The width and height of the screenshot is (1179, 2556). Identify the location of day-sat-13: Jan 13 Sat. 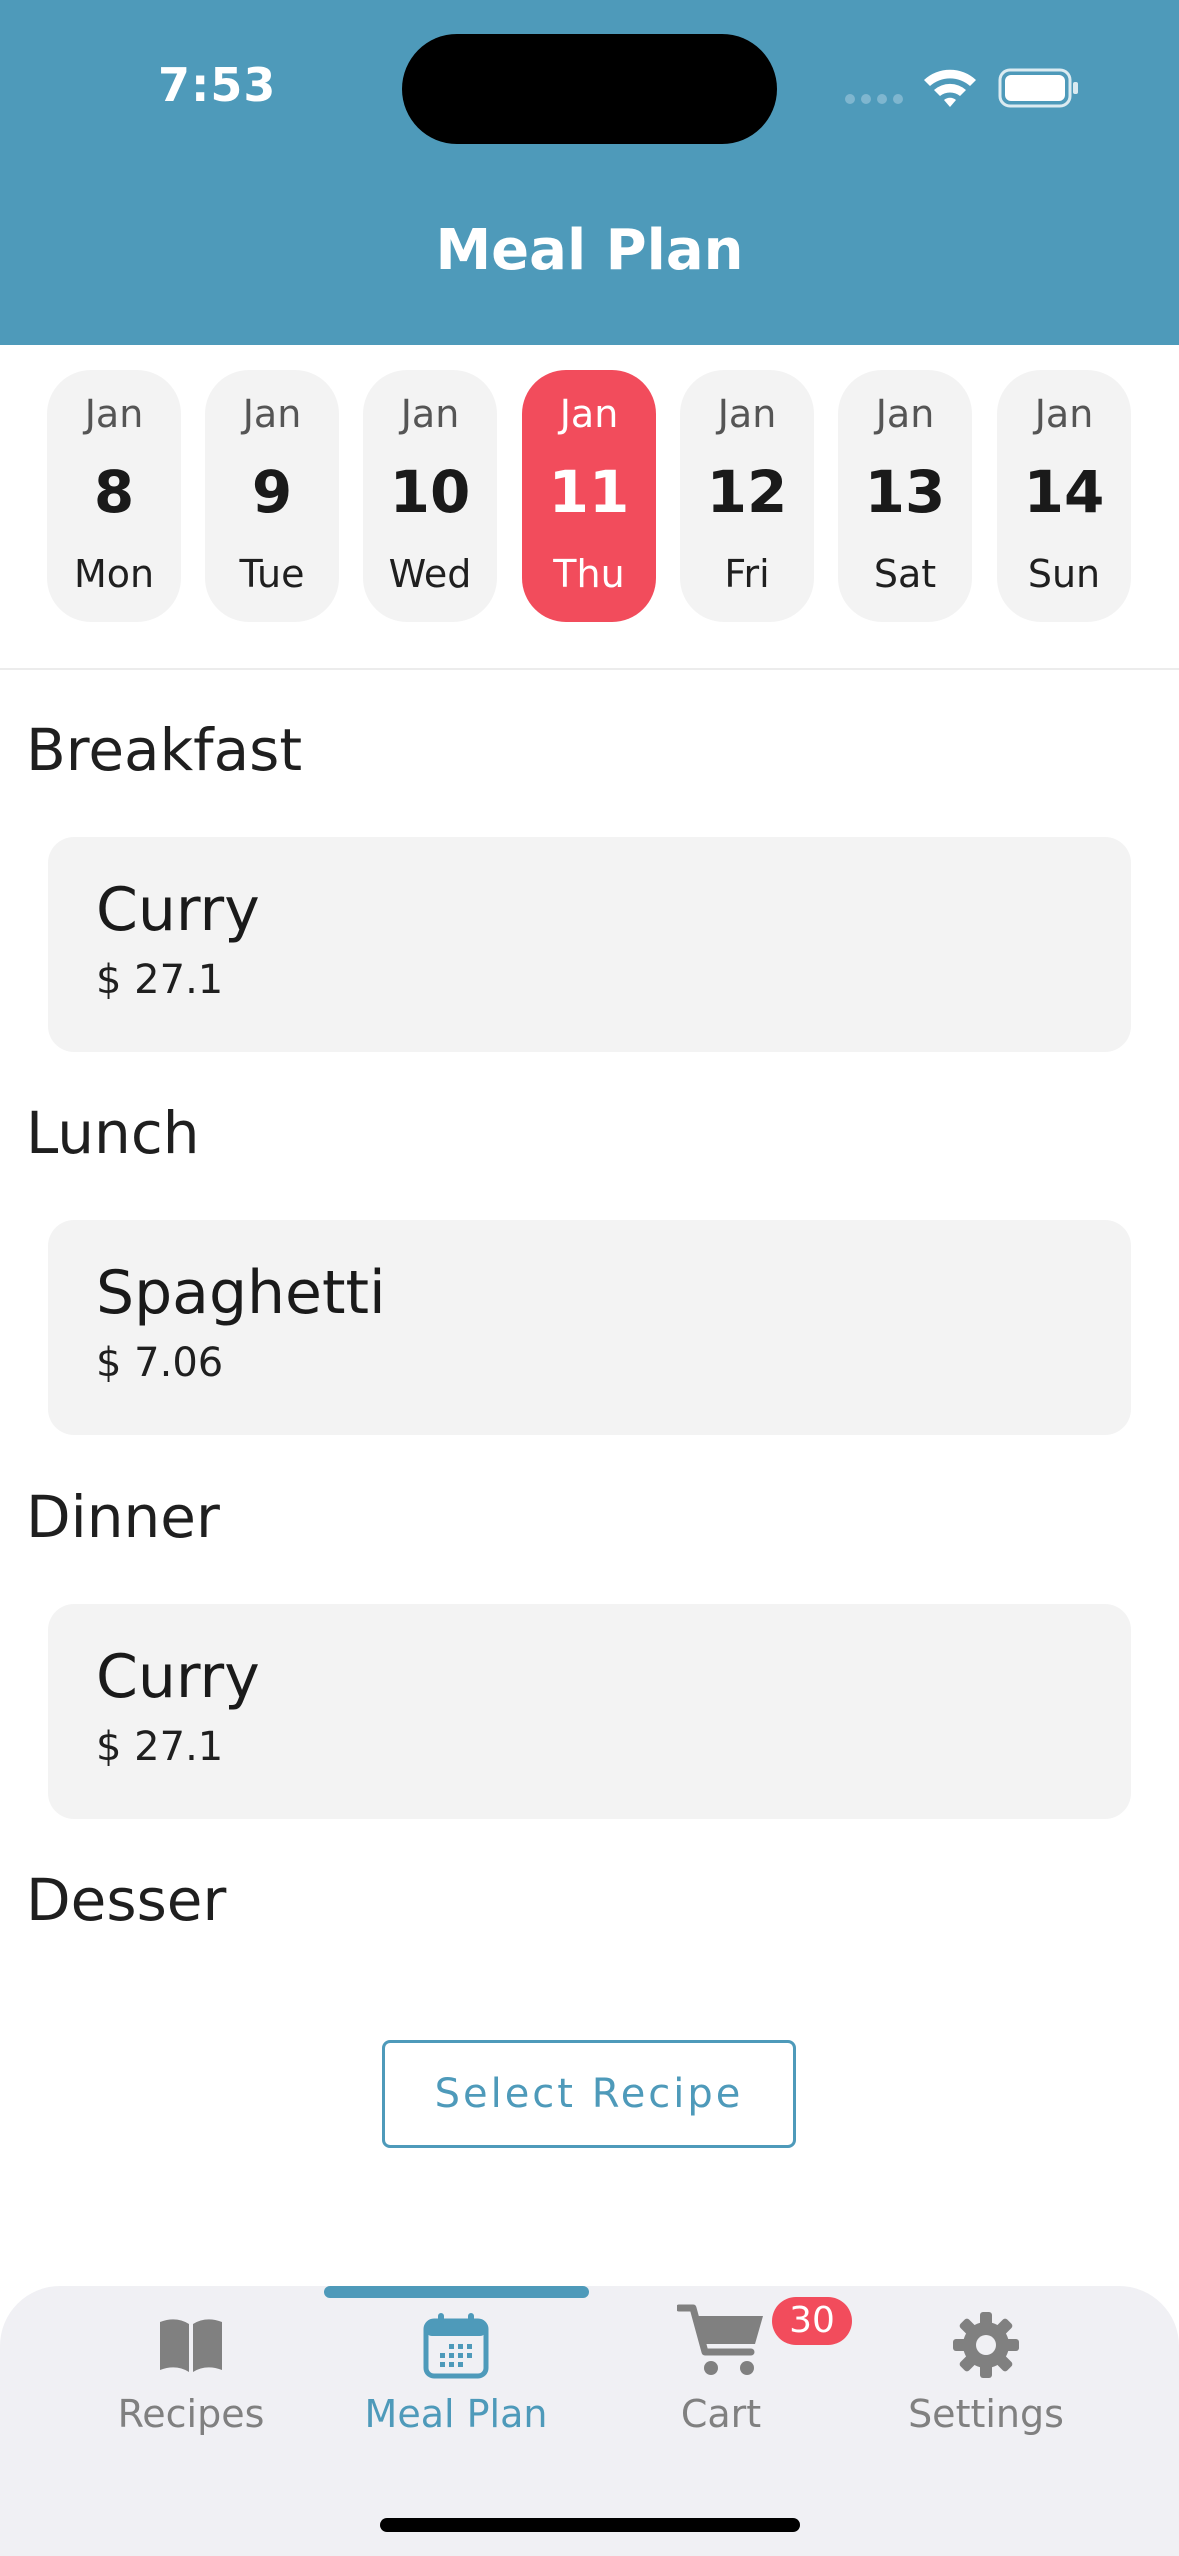
(905, 496).